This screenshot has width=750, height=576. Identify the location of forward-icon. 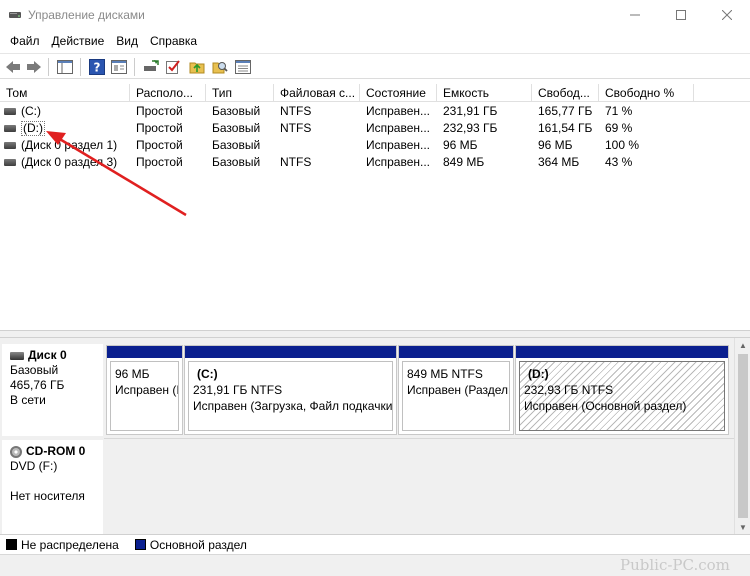
(34, 67).